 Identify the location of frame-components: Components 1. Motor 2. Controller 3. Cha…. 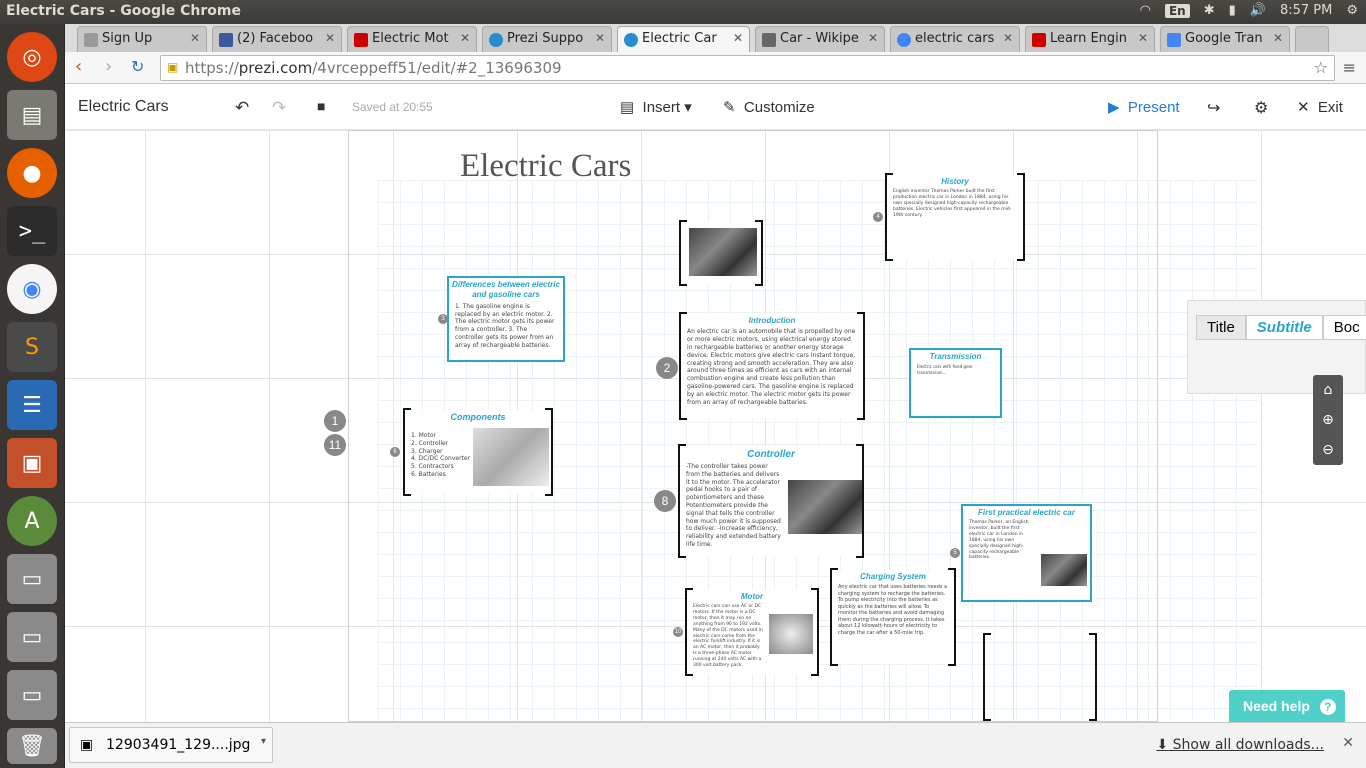
(478, 452).